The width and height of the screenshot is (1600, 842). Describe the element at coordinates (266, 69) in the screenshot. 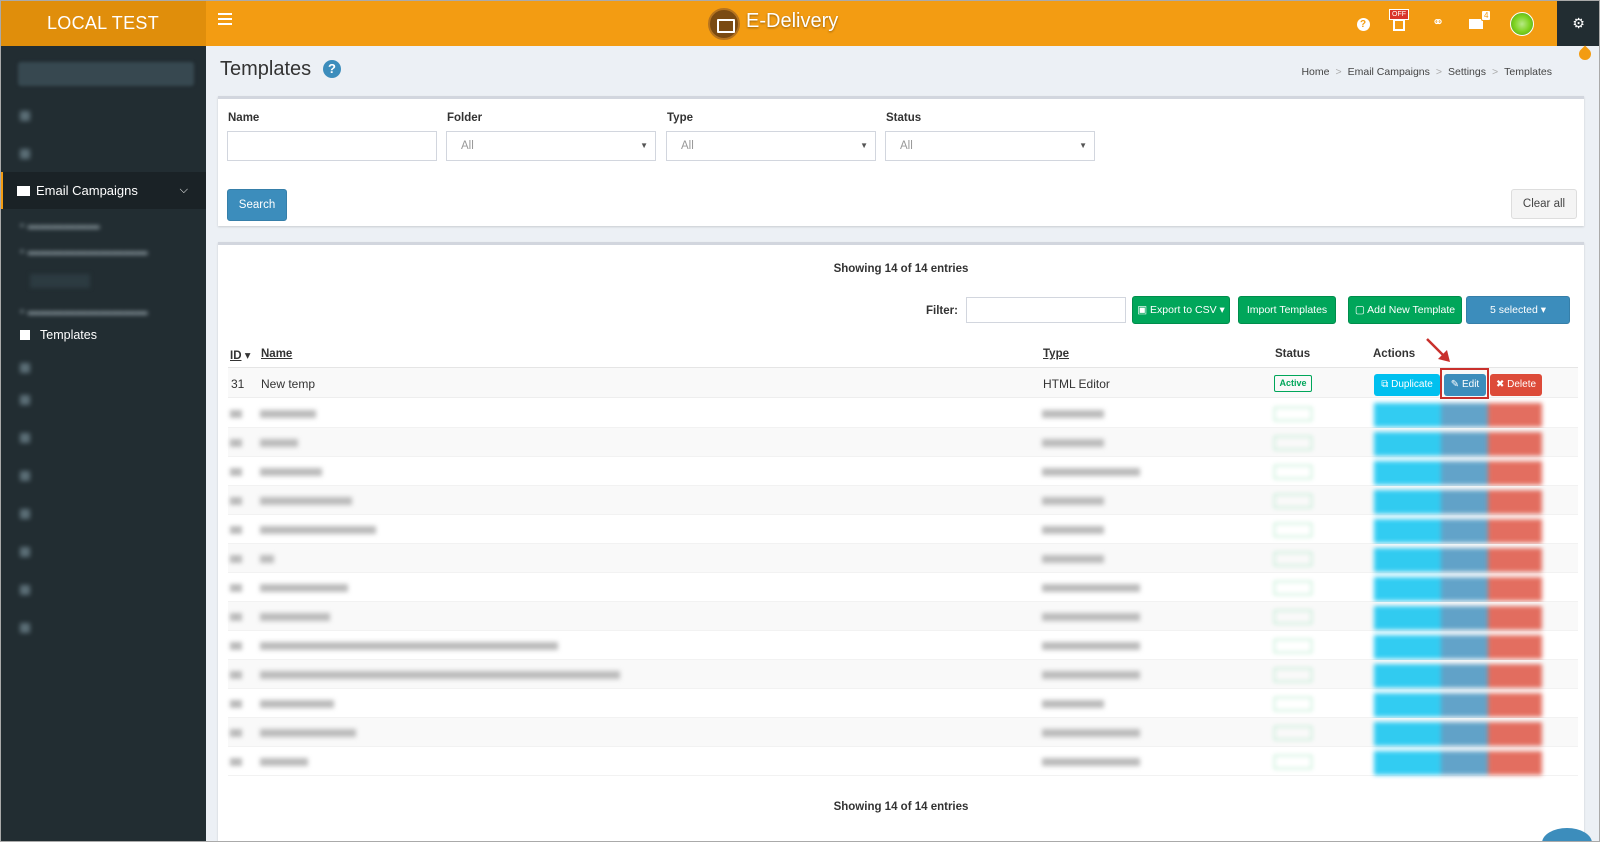

I see `page-title: Templates` at that location.